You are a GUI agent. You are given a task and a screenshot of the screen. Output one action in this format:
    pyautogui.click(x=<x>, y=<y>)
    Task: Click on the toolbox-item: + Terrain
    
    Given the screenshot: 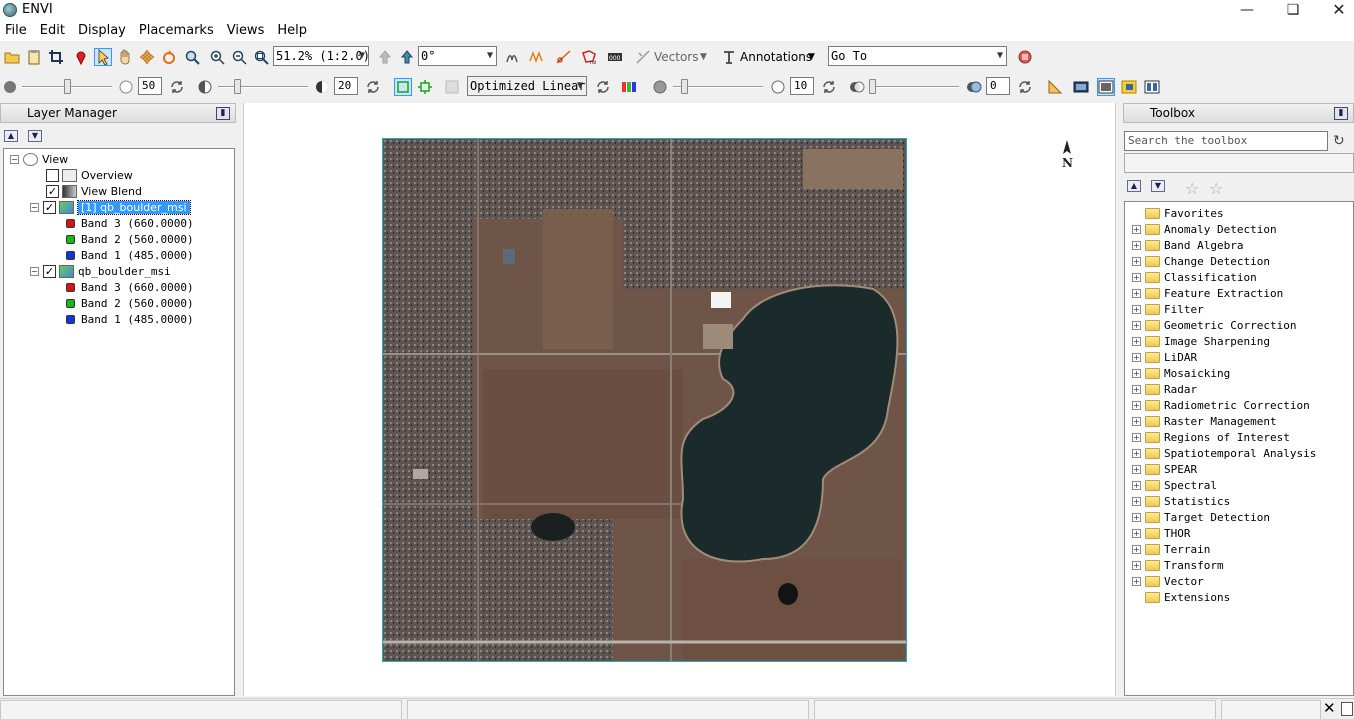 What is the action you would take?
    pyautogui.click(x=1171, y=549)
    